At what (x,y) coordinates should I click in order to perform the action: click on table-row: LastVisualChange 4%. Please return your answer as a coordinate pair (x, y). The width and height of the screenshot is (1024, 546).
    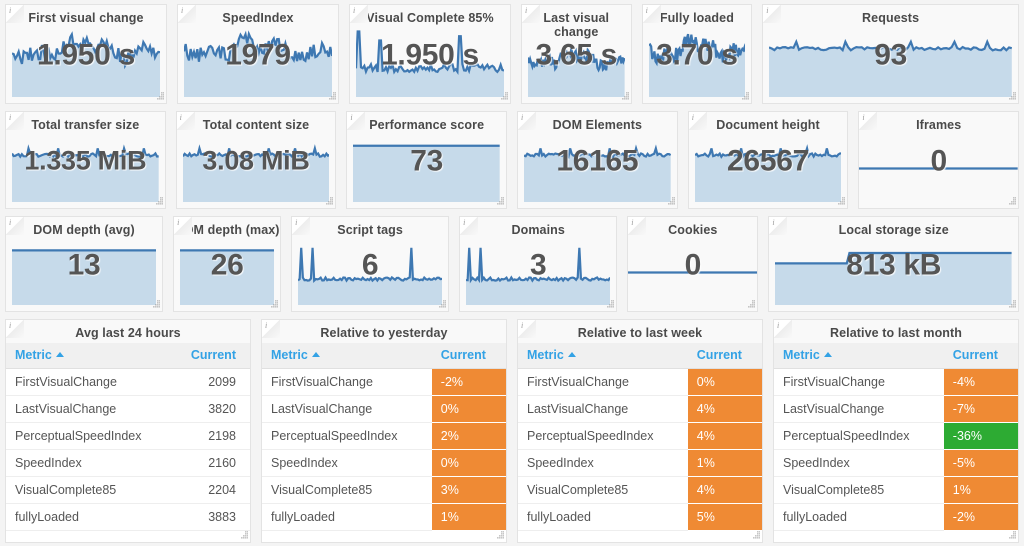
    Looking at the image, I should click on (640, 409).